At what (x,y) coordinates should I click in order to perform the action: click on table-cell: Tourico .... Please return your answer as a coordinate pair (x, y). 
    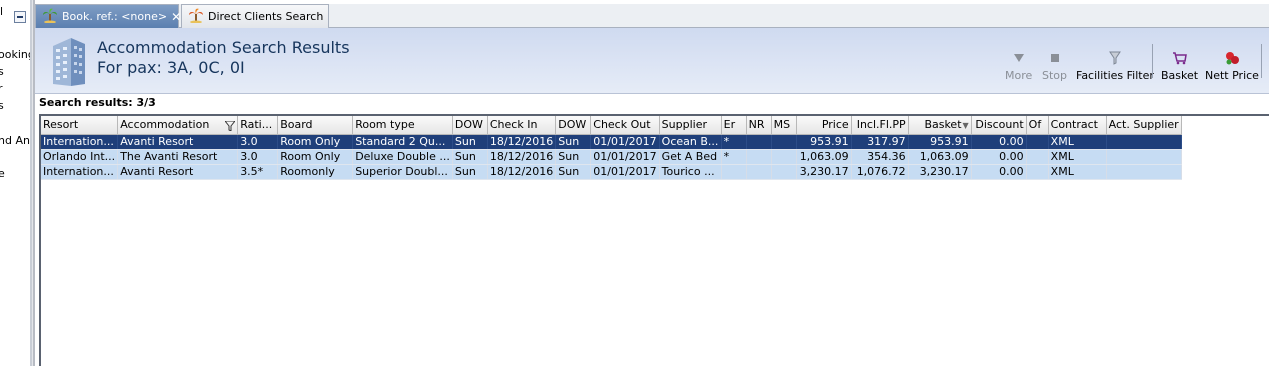
    Looking at the image, I should click on (690, 172).